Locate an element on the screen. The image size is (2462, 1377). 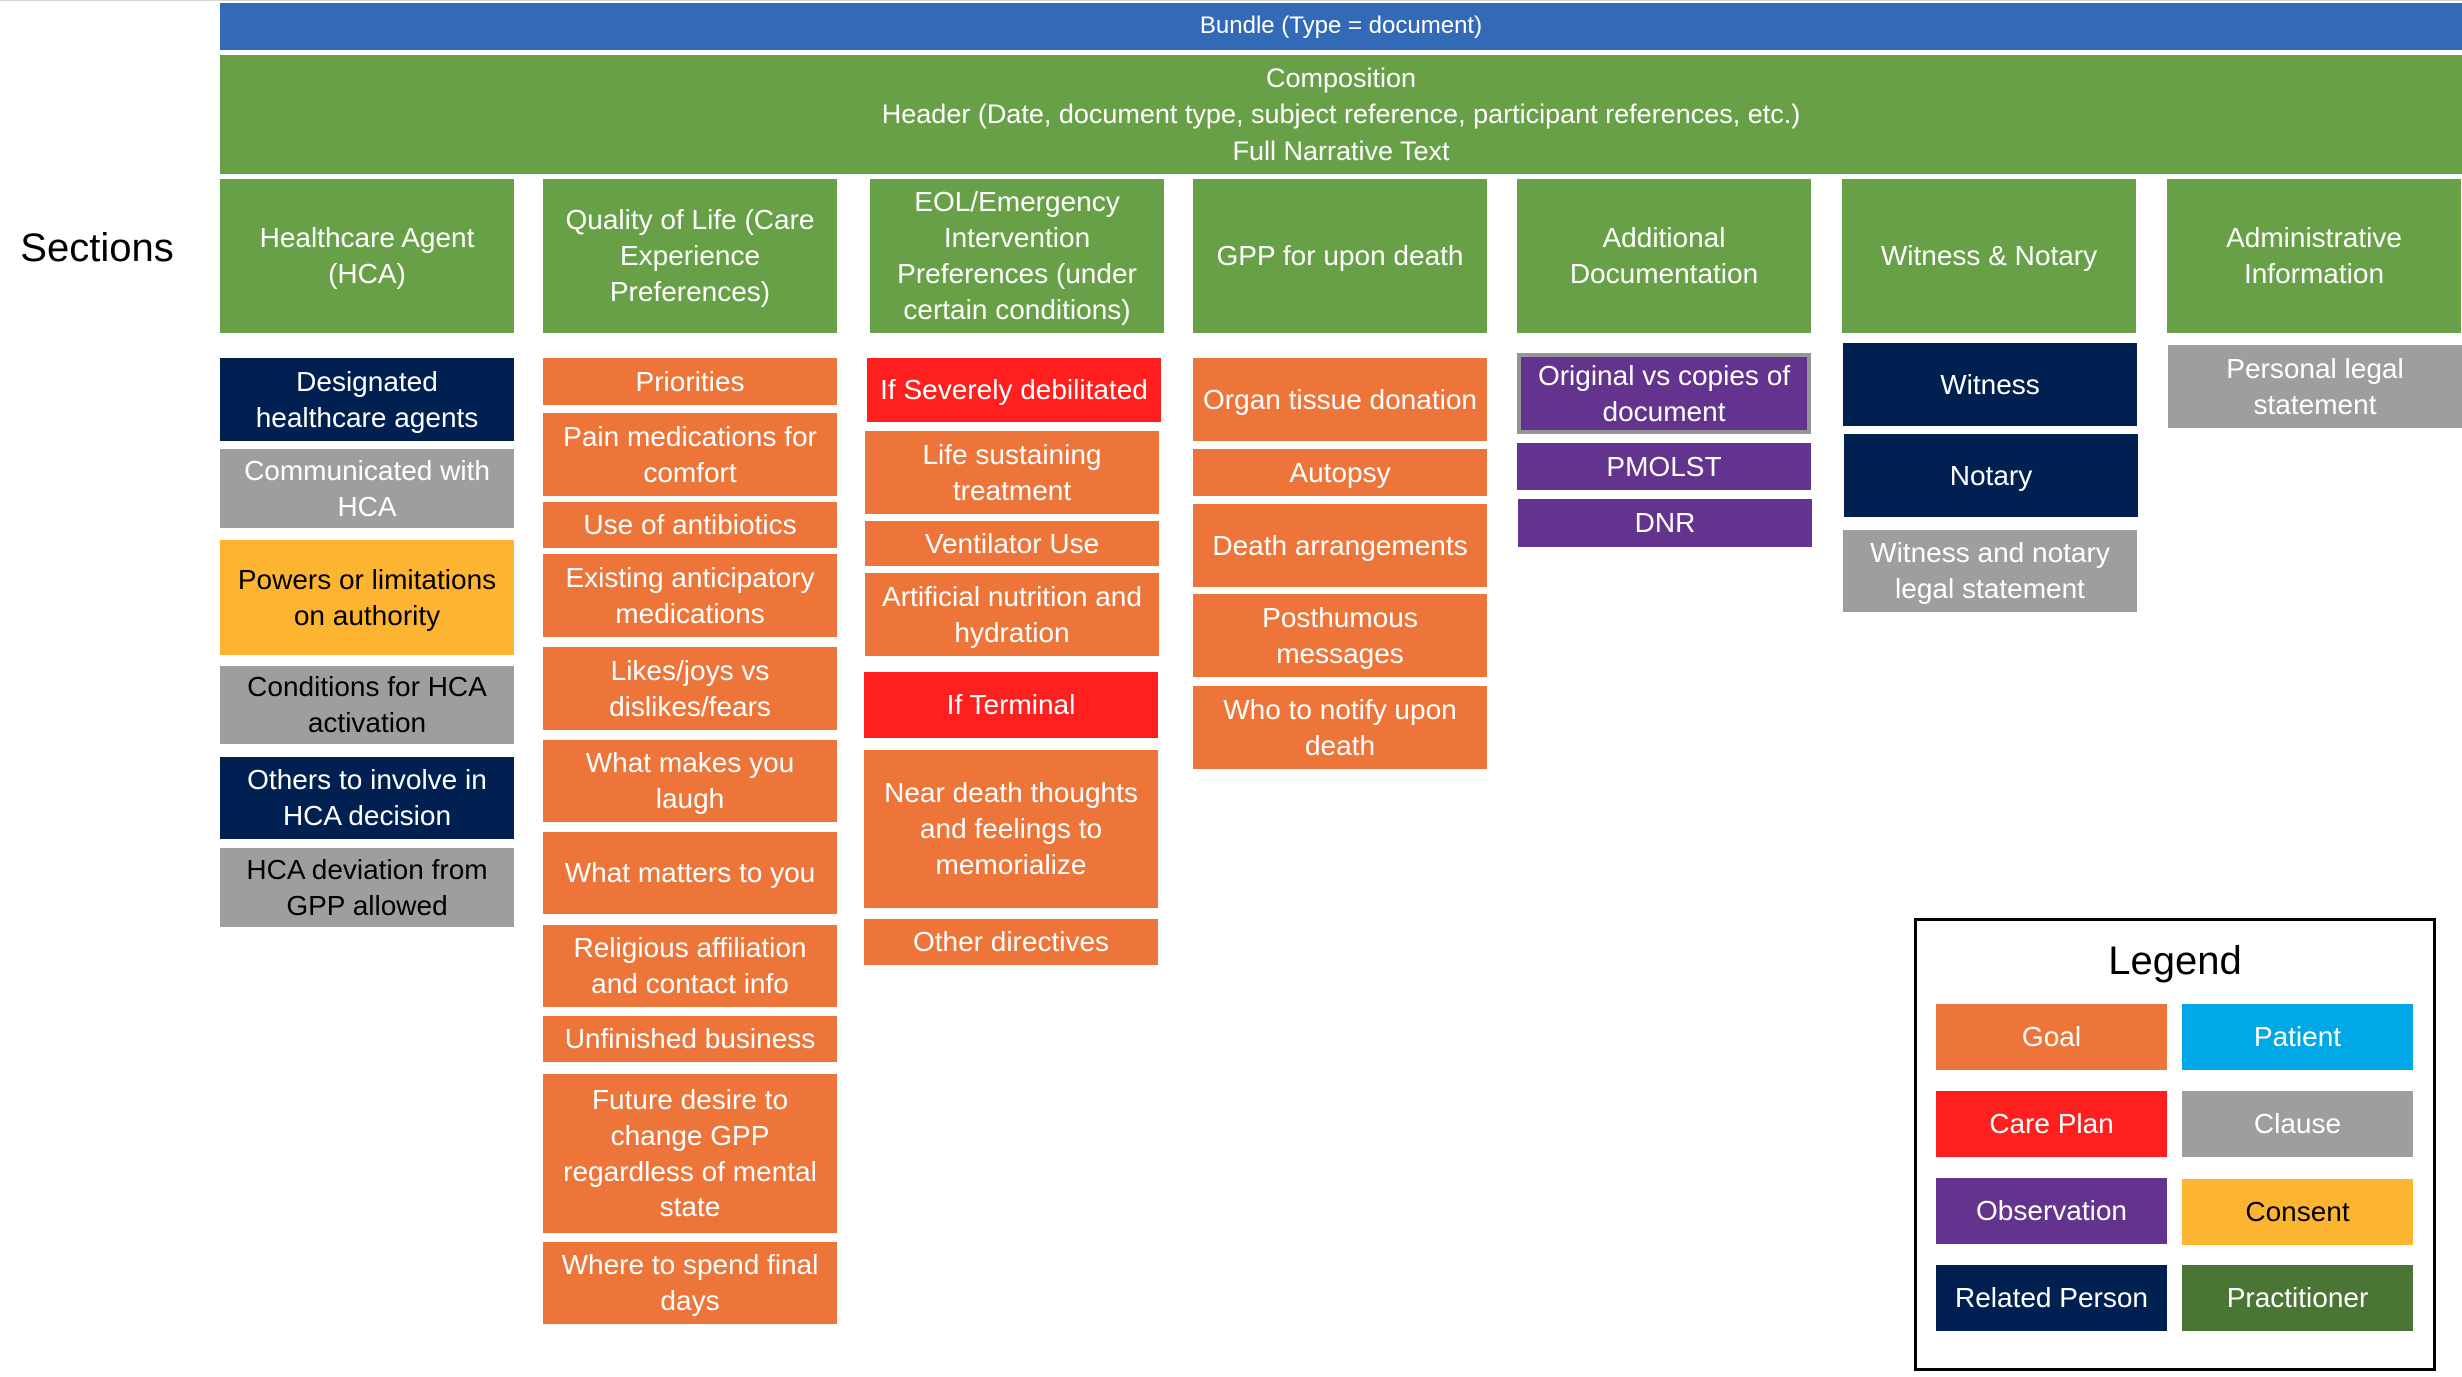
item-autopsy: Autopsy is located at coordinates (1340, 472).